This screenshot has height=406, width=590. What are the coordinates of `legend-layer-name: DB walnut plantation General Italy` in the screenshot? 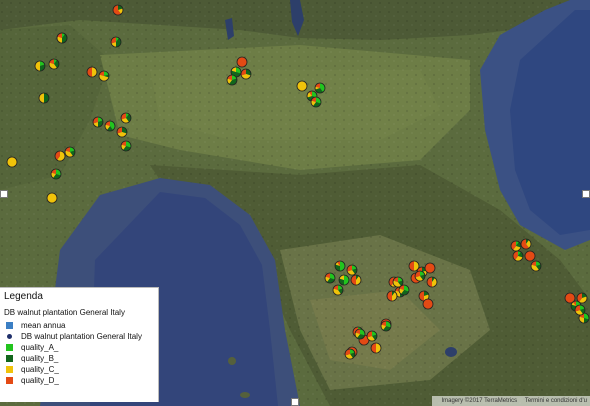 It's located at (64, 312).